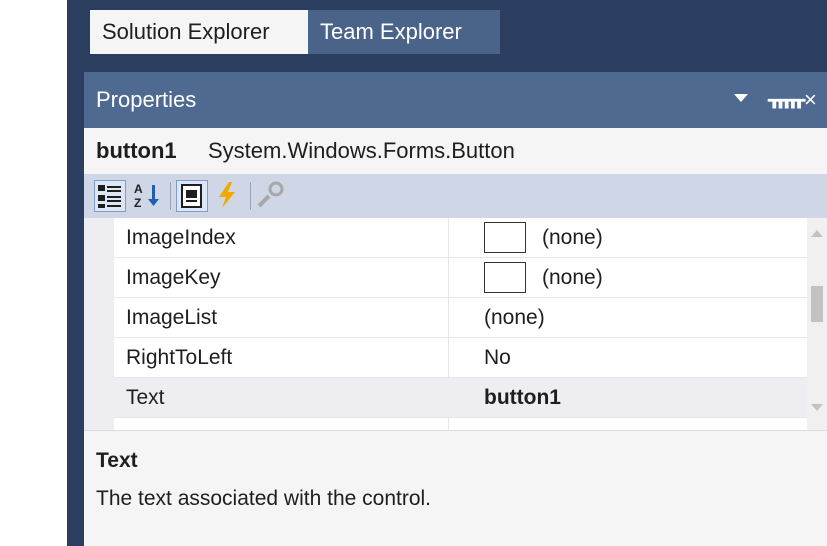 The image size is (827, 546). What do you see at coordinates (741, 98) in the screenshot?
I see `dropdown-arrow-icon` at bounding box center [741, 98].